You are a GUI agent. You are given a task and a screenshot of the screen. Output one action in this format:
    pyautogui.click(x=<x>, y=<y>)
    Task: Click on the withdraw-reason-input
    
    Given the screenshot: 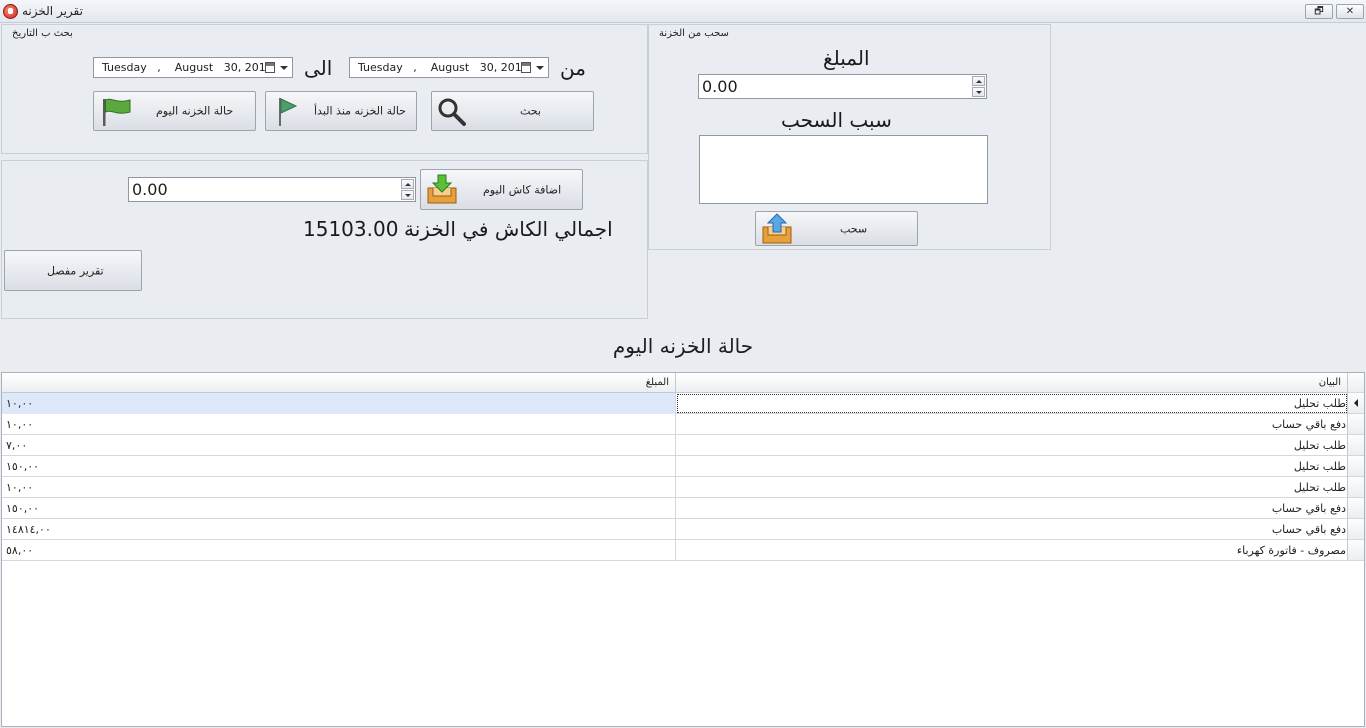 What is the action you would take?
    pyautogui.click(x=843, y=169)
    